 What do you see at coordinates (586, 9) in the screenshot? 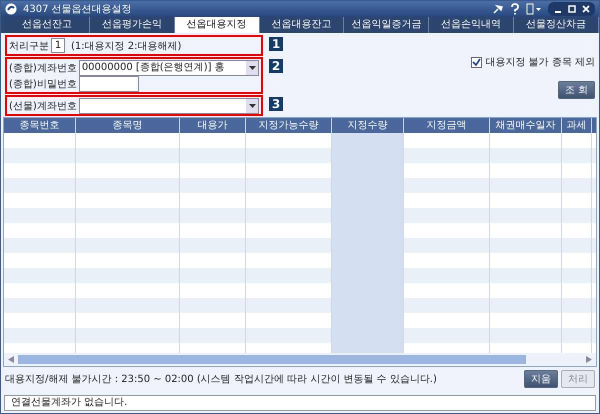
I see `close-icon` at bounding box center [586, 9].